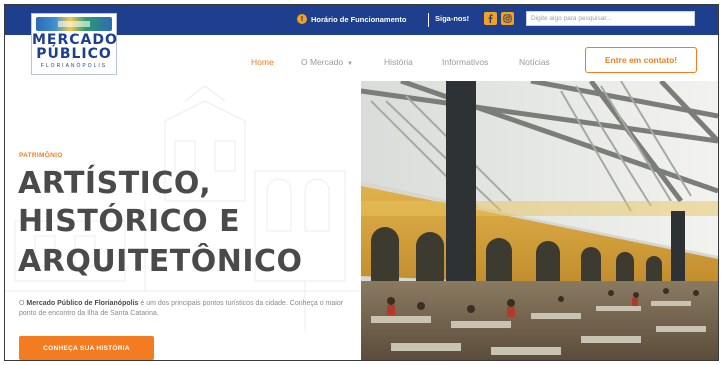 This screenshot has height=365, width=723. Describe the element at coordinates (82, 303) in the screenshot. I see `hero-description-strong: Mercado Público de Florianópolis` at that location.